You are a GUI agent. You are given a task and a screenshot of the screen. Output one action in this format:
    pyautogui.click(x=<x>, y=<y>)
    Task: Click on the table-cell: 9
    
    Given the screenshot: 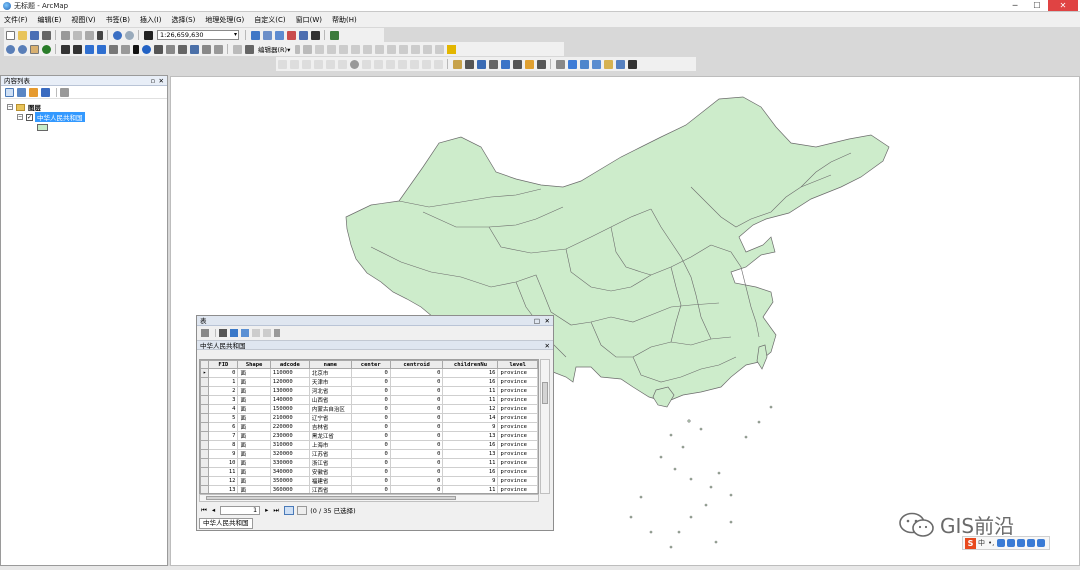 What is the action you would take?
    pyautogui.click(x=223, y=454)
    